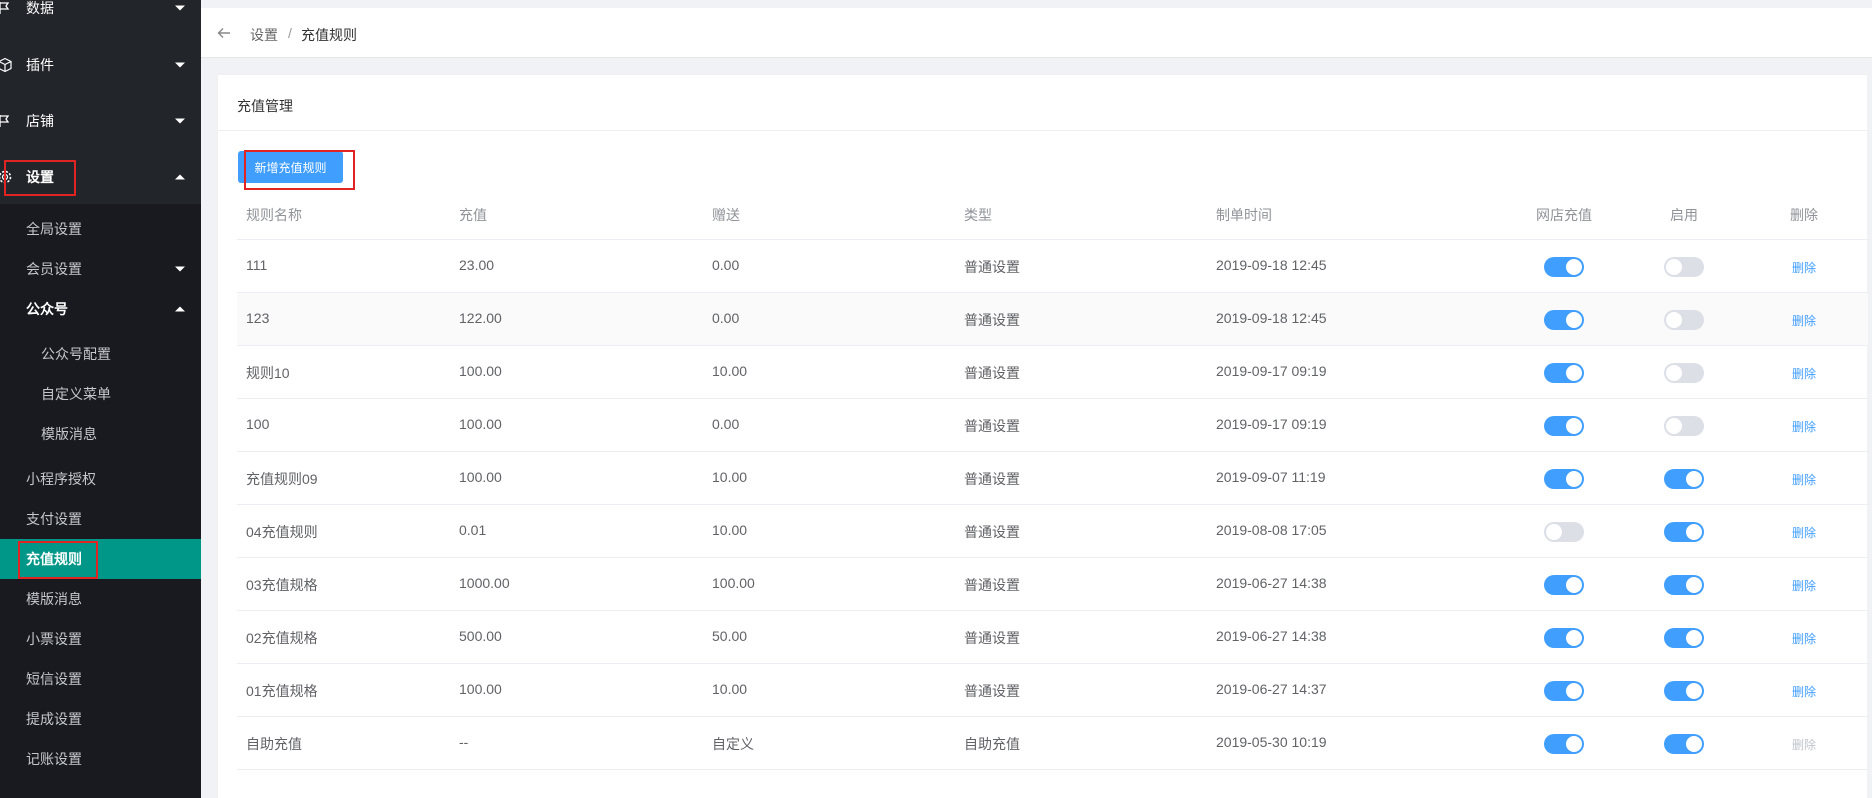 The height and width of the screenshot is (798, 1872). What do you see at coordinates (480, 318) in the screenshot?
I see `cell-recharge: 122.00` at bounding box center [480, 318].